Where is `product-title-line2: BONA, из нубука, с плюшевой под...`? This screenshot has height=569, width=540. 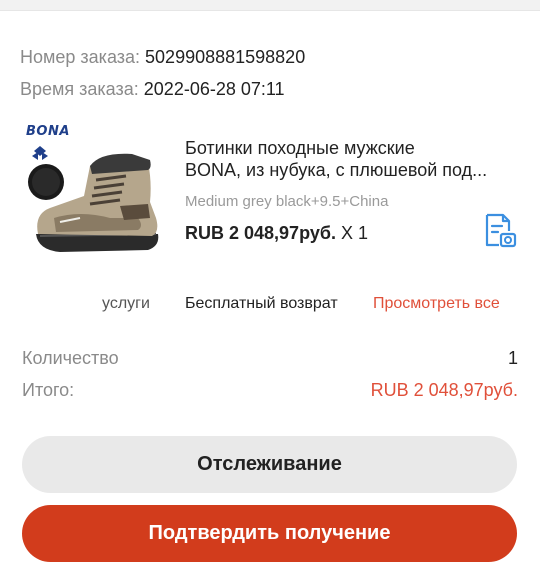
product-title-line2: BONA, из нубука, с плюшевой под... is located at coordinates (336, 170).